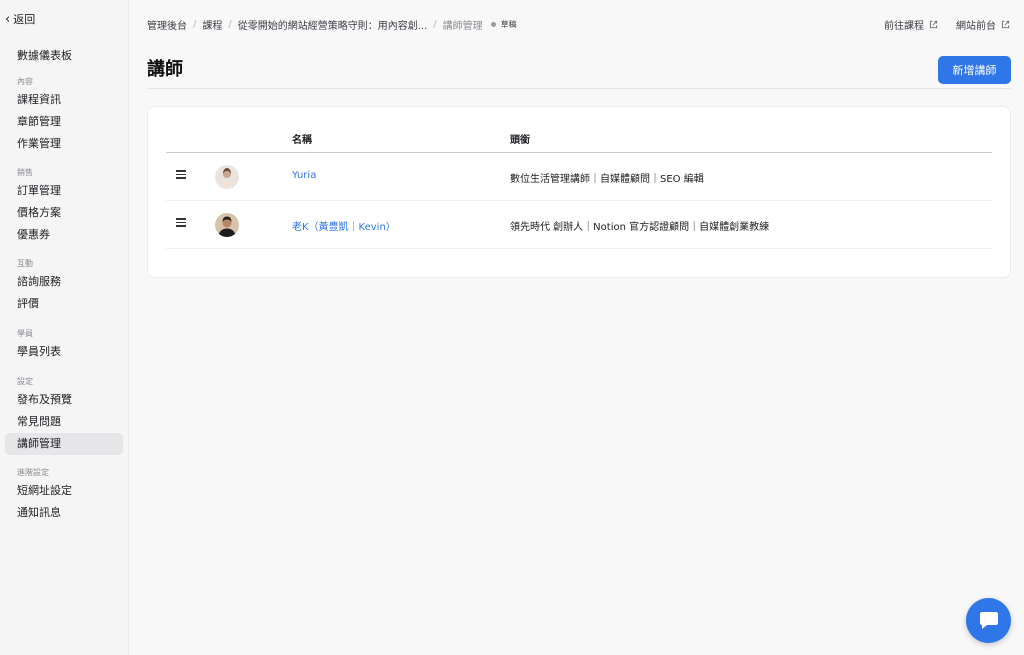  Describe the element at coordinates (212, 24) in the screenshot. I see `breadcrumb-courses: 課程` at that location.